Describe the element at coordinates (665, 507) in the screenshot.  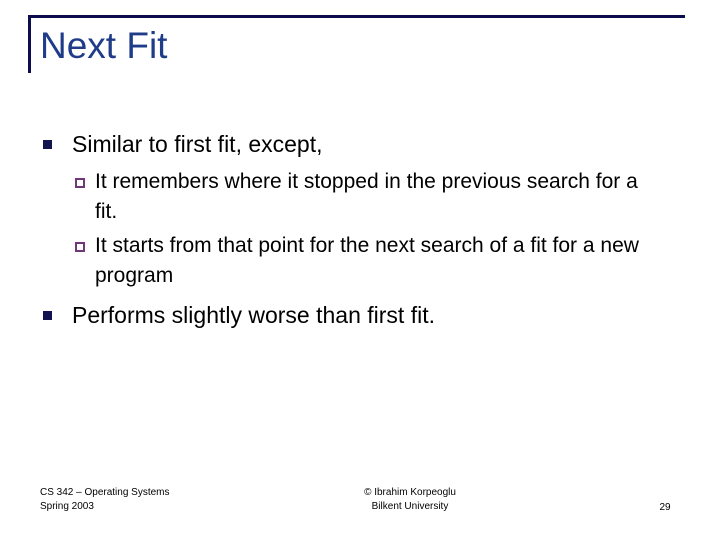
I see `page-number: 29` at that location.